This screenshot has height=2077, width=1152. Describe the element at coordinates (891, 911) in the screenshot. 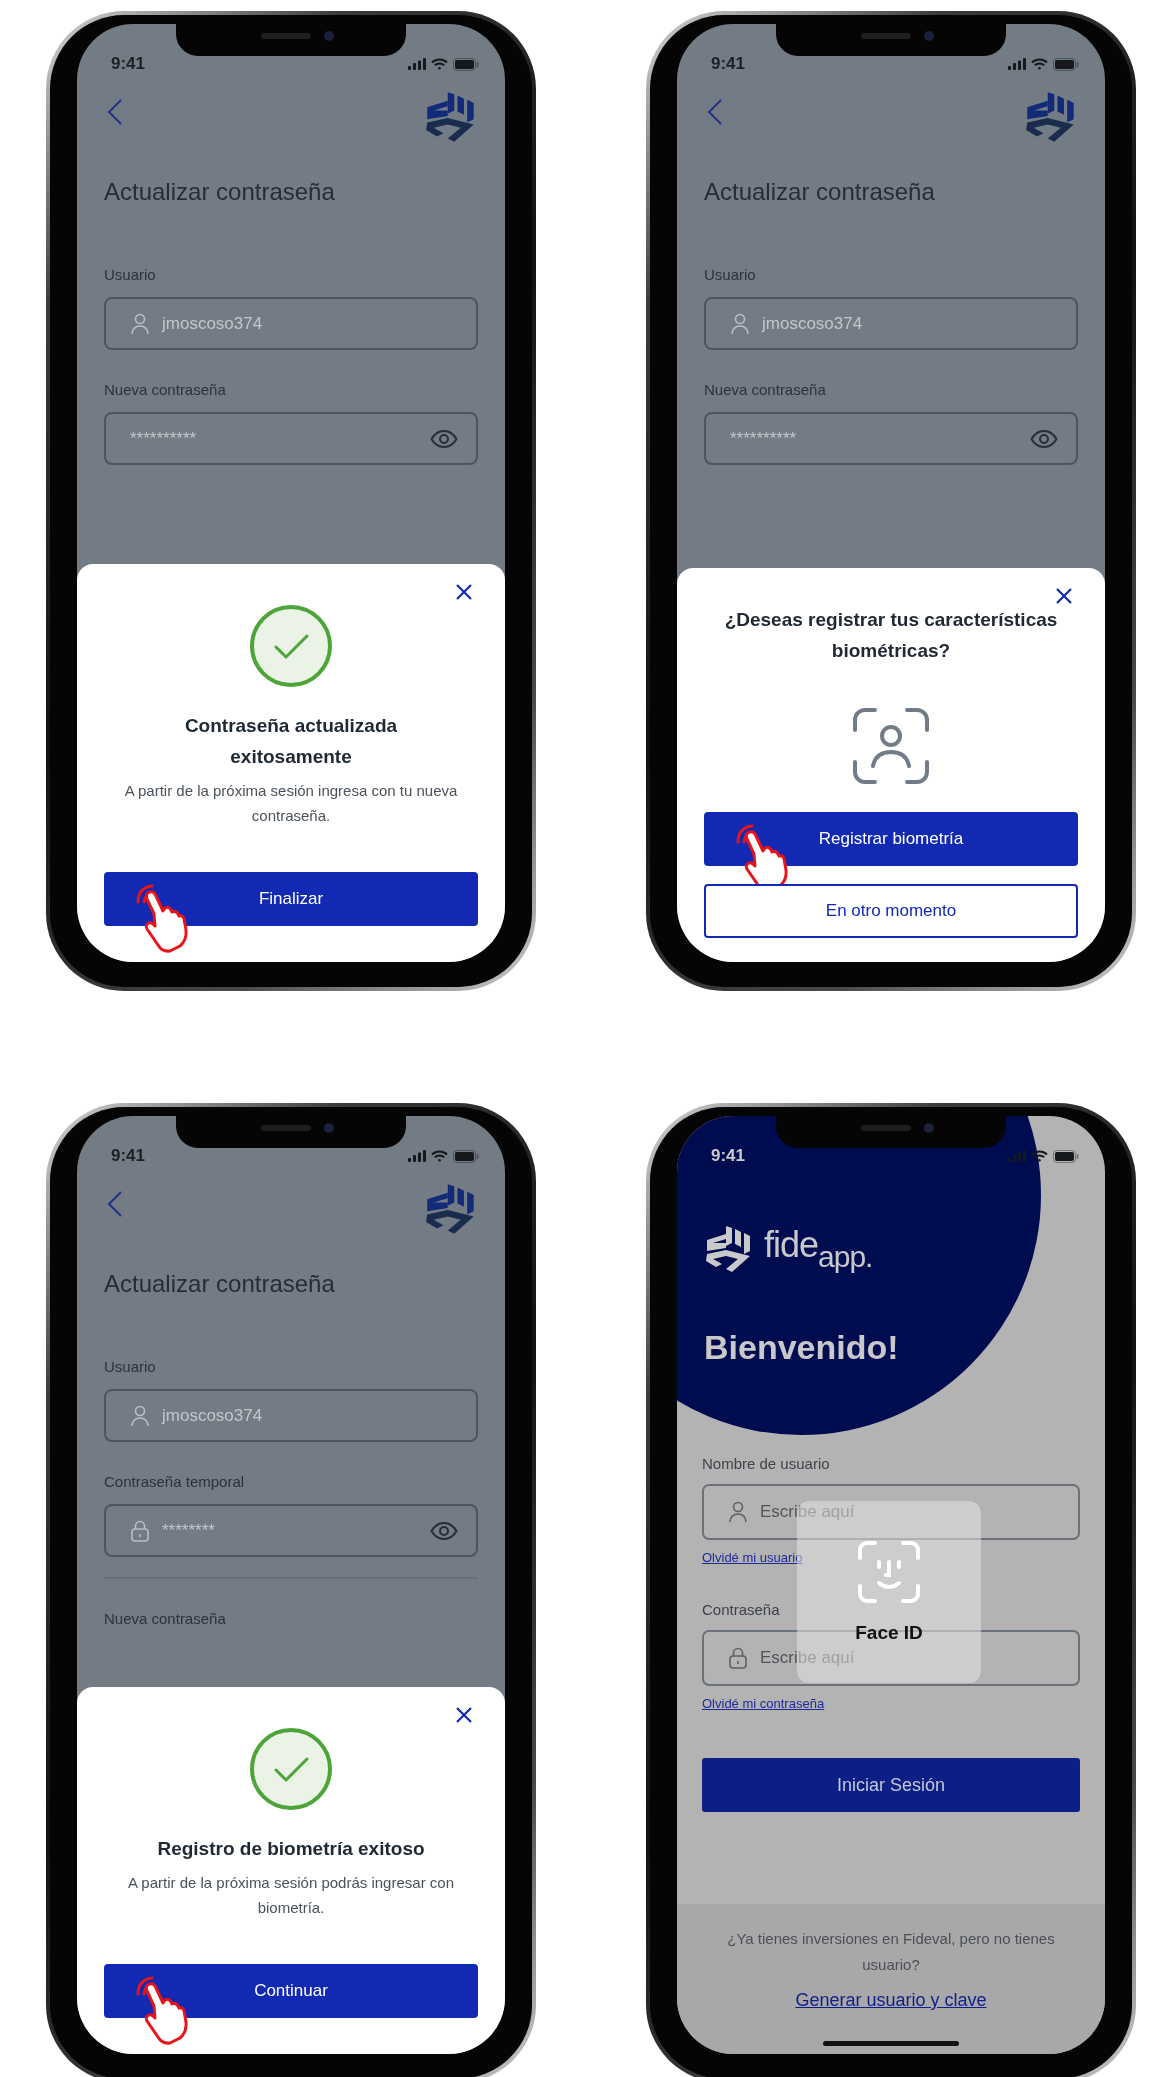

I see `secondary-button: En otro momento` at that location.